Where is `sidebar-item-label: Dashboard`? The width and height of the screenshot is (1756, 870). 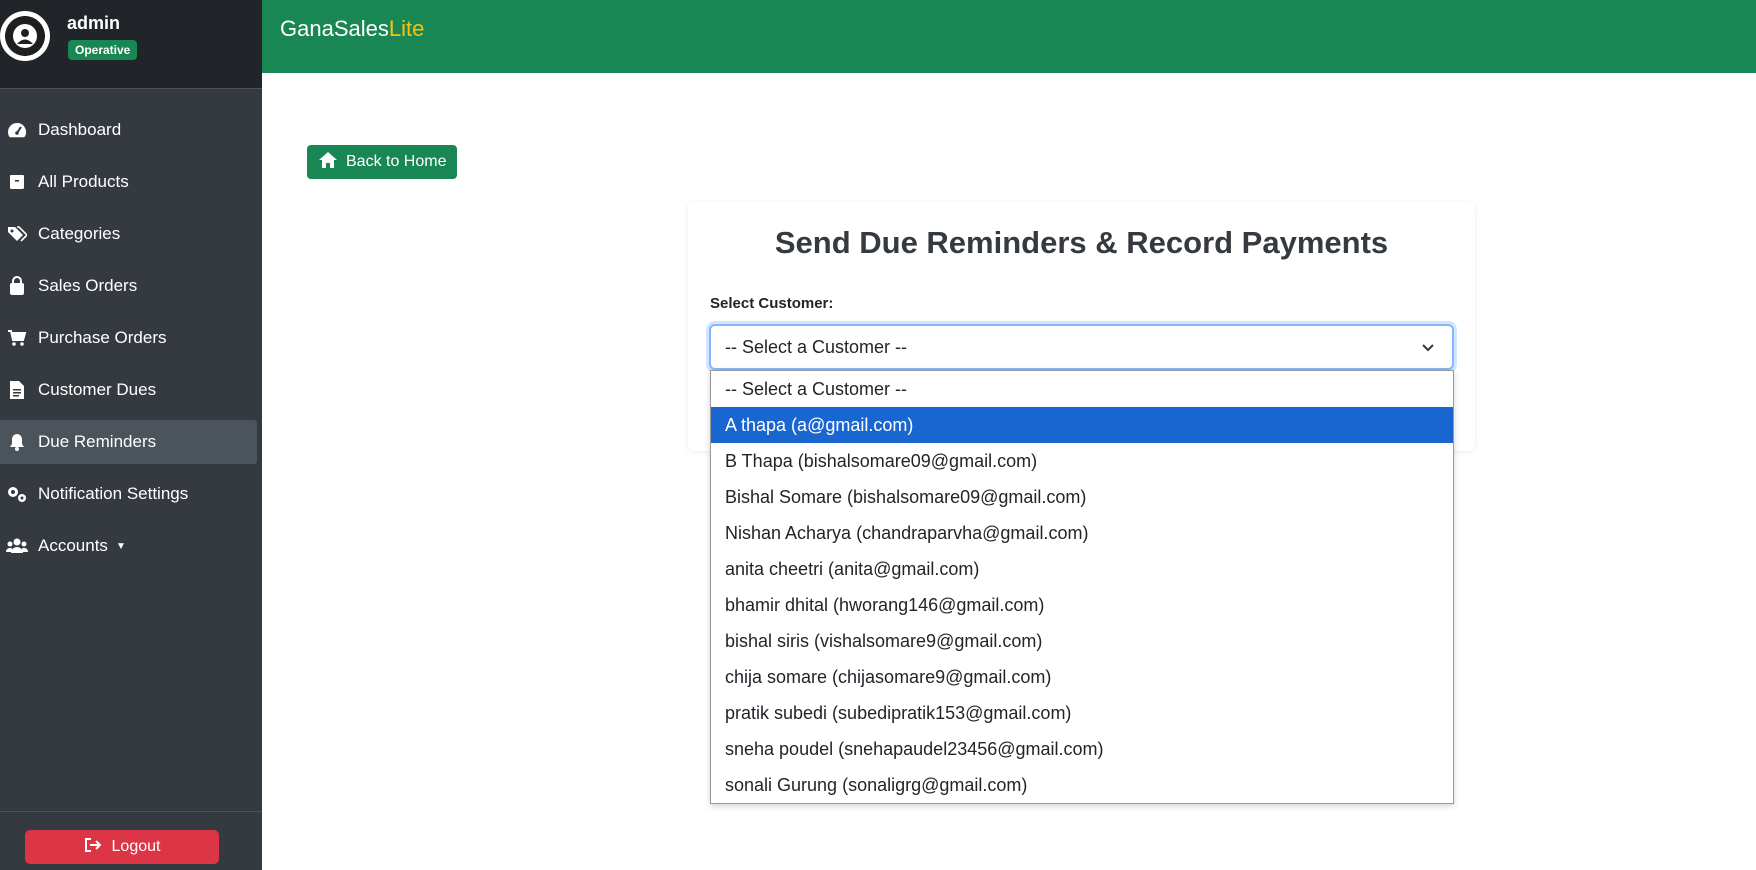
sidebar-item-label: Dashboard is located at coordinates (80, 129).